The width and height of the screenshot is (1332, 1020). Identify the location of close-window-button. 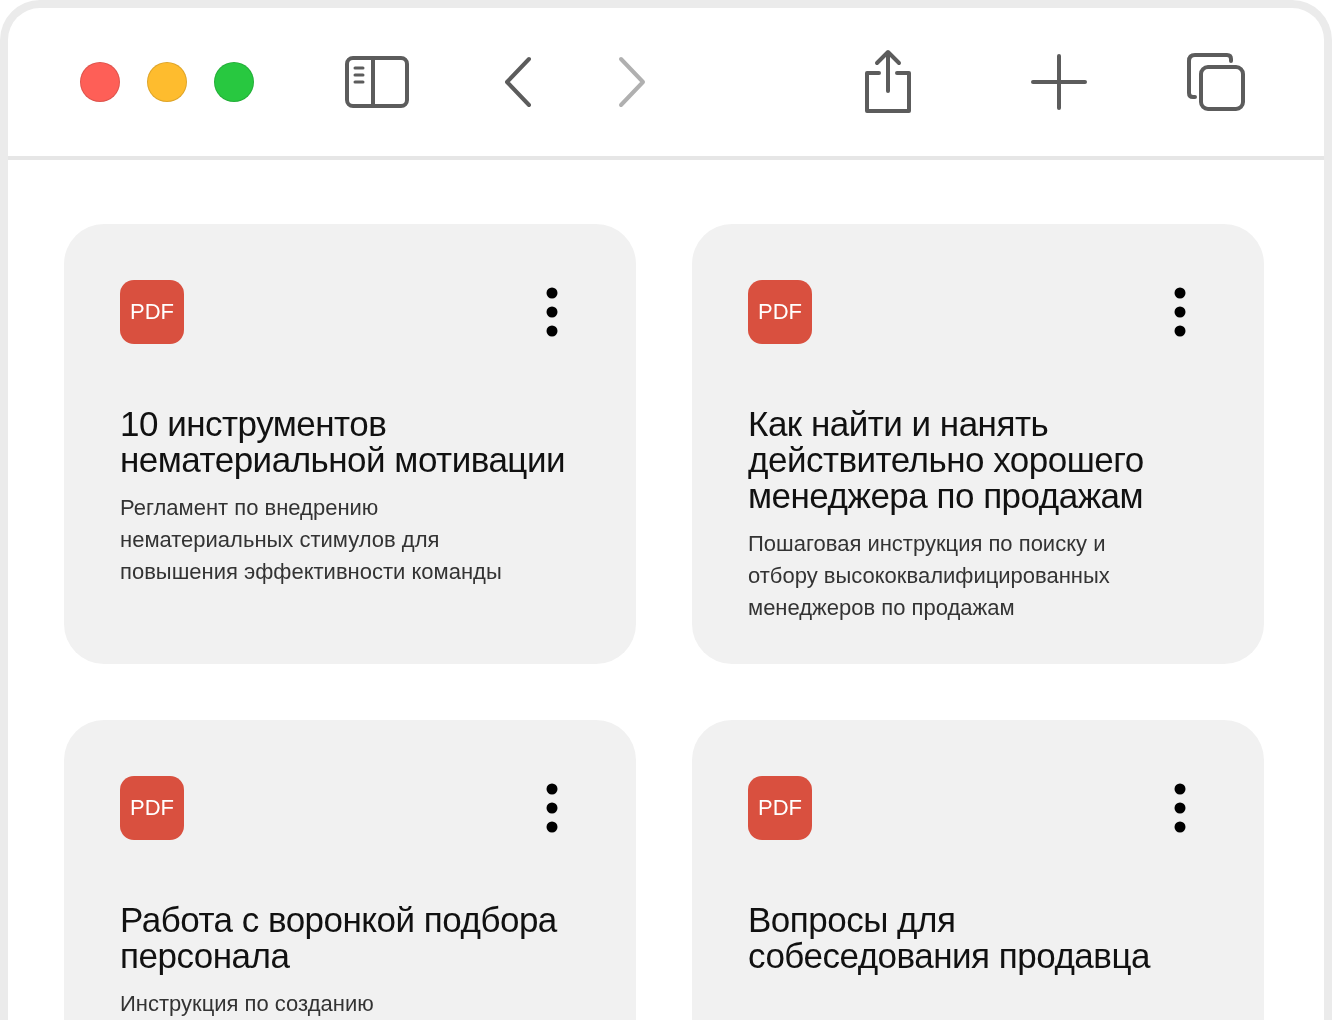
(100, 82).